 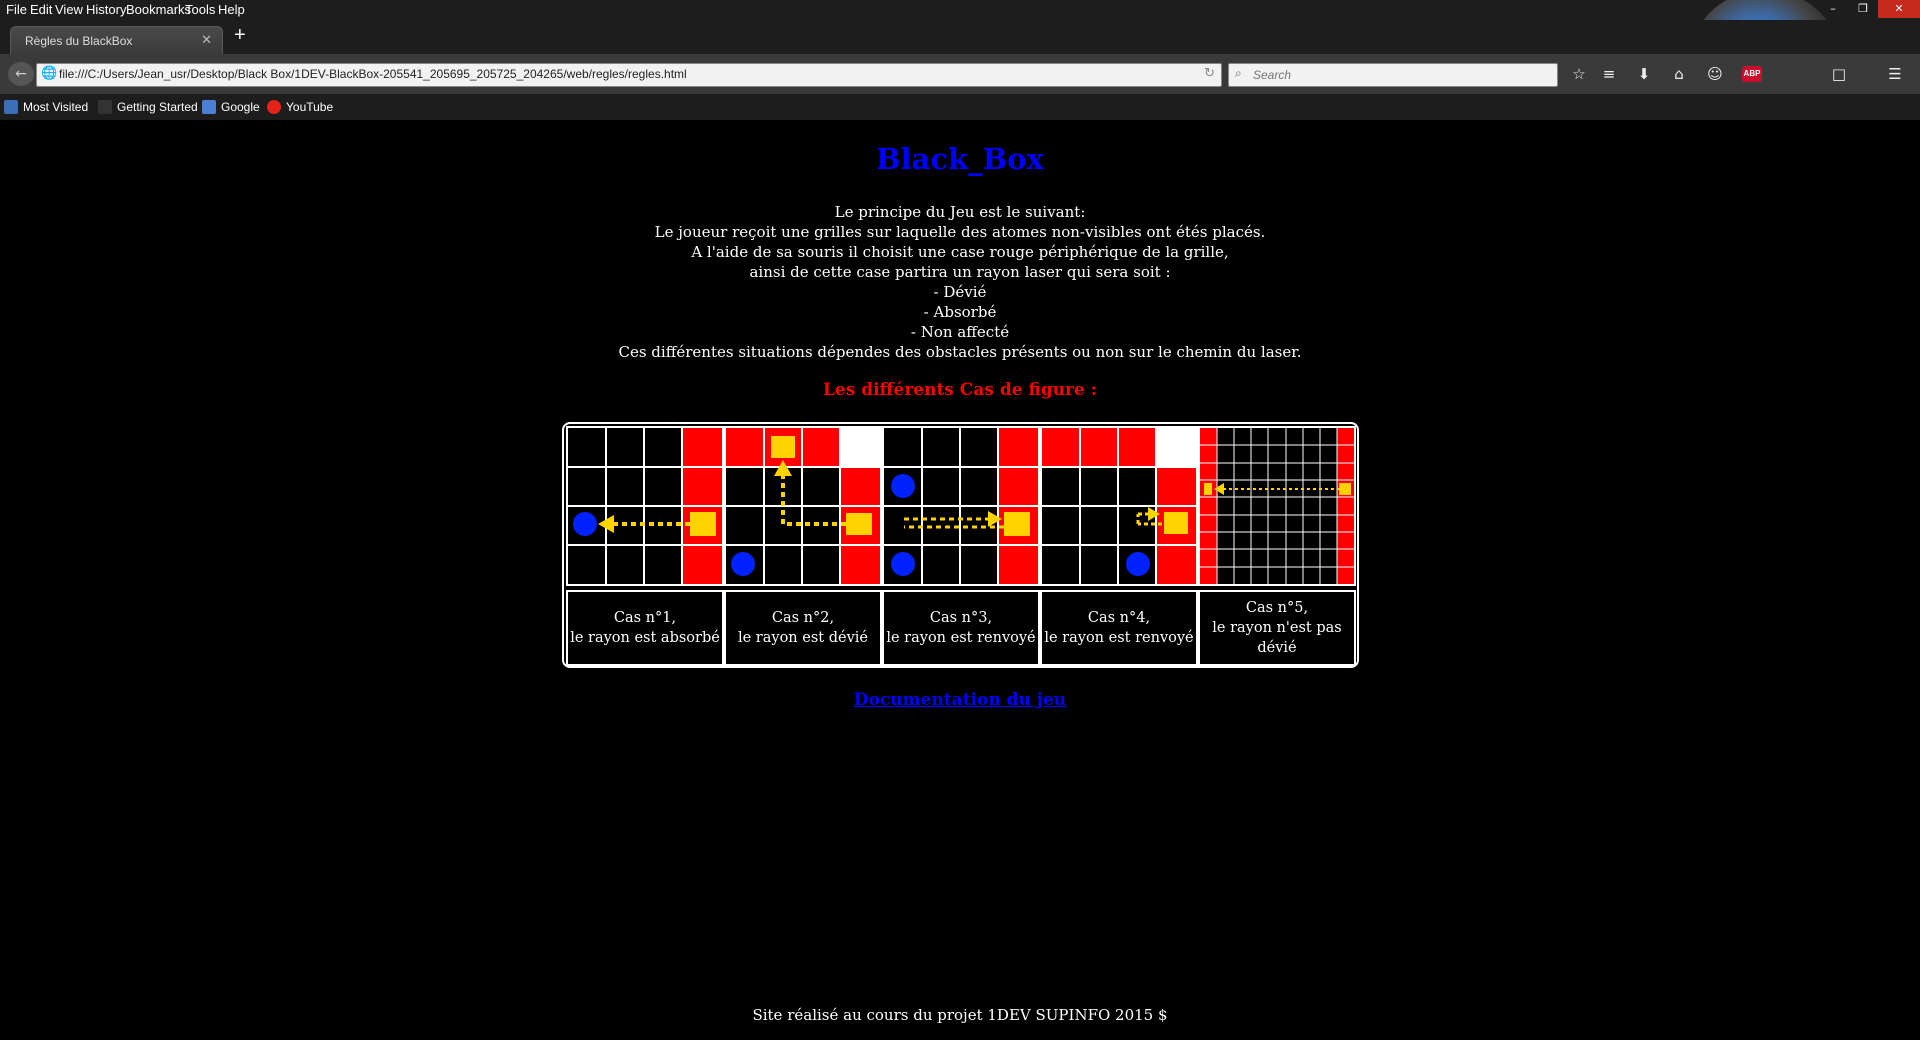 I want to click on page-title: Black_Box, so click(x=960, y=159).